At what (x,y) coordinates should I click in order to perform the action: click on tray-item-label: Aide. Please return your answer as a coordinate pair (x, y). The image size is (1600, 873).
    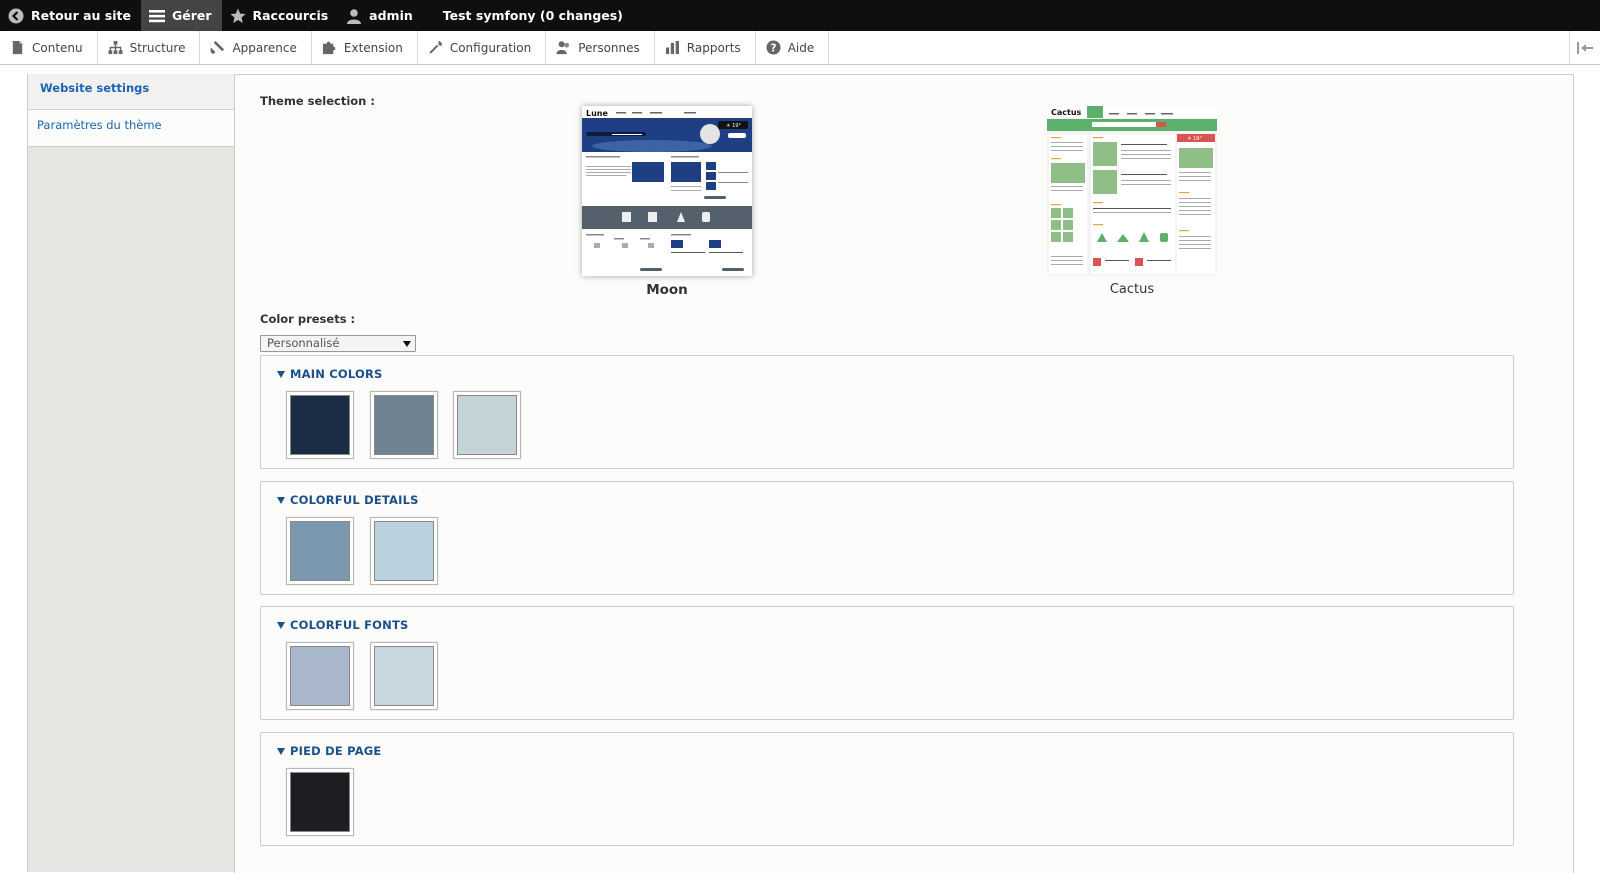
    Looking at the image, I should click on (801, 47).